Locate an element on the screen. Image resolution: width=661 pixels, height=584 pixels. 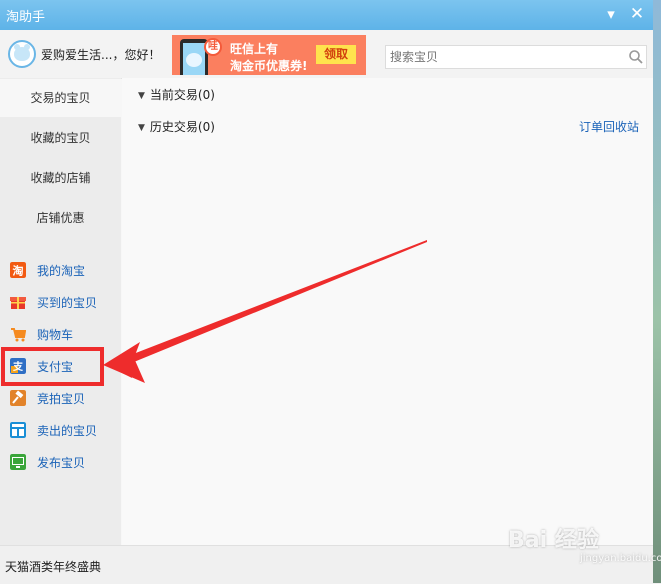
annotation-arrow is located at coordinates (265, 311).